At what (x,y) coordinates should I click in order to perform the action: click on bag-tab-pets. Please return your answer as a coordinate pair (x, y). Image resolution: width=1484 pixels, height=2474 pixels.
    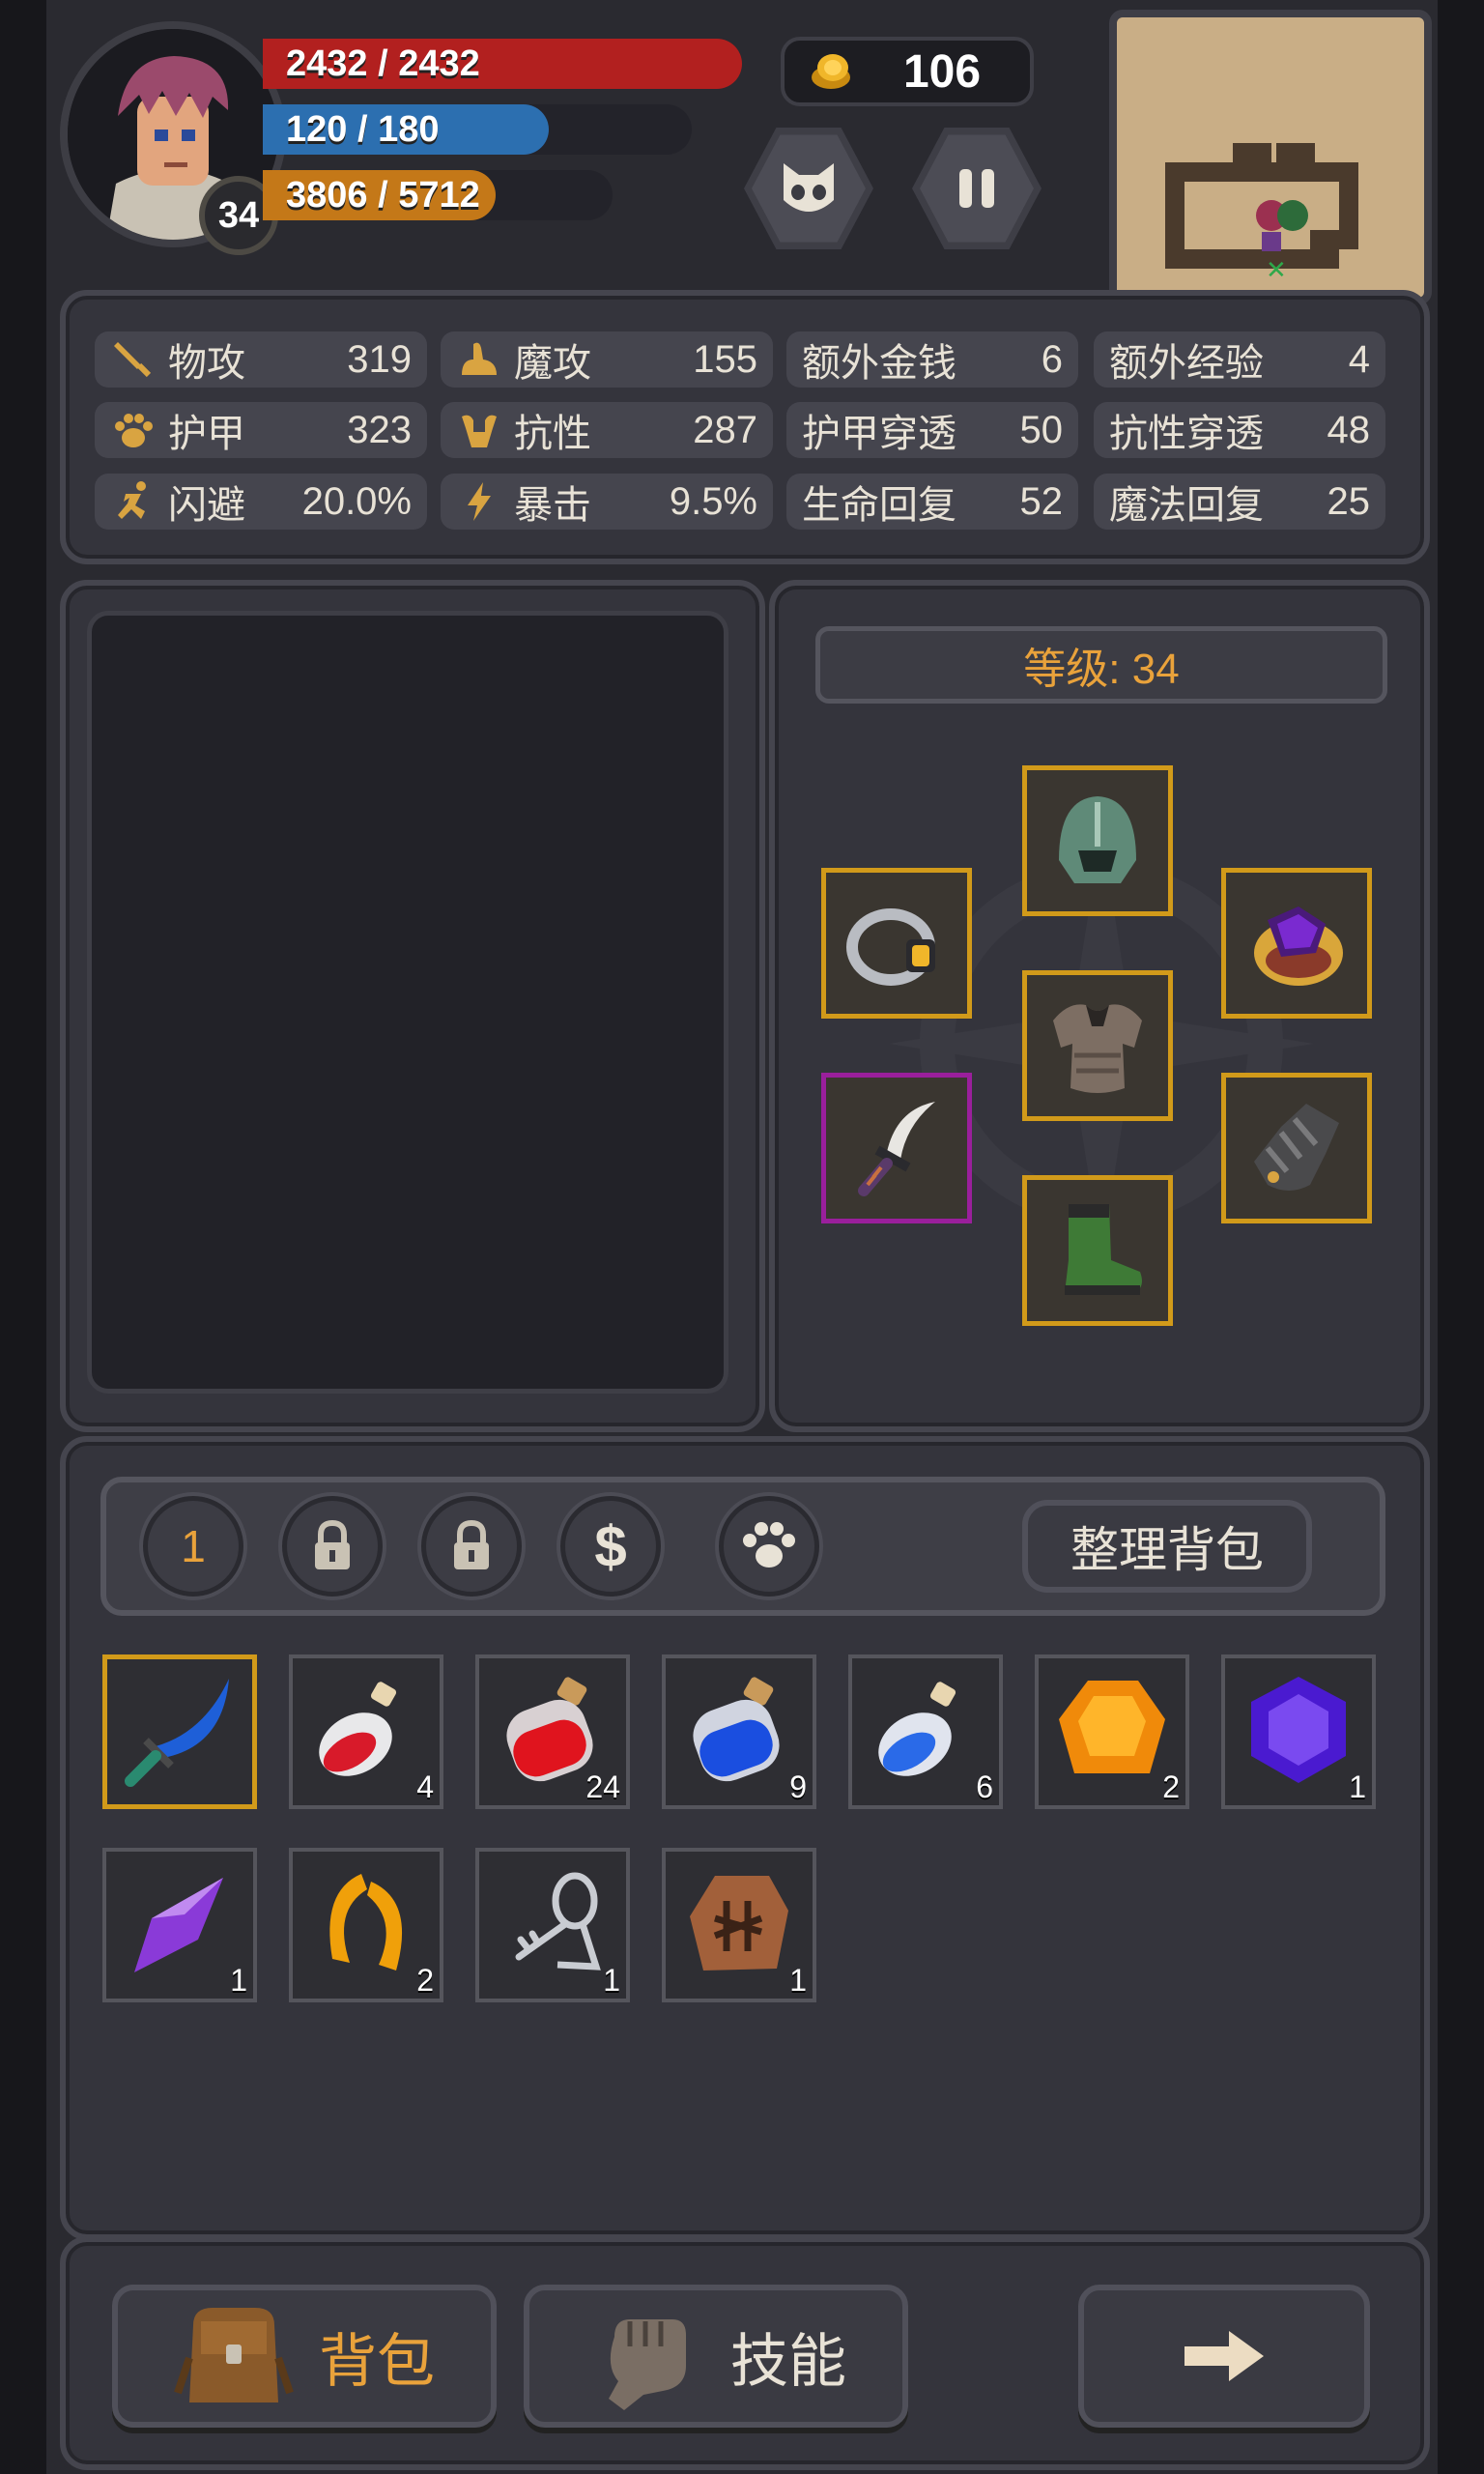
    Looking at the image, I should click on (769, 1546).